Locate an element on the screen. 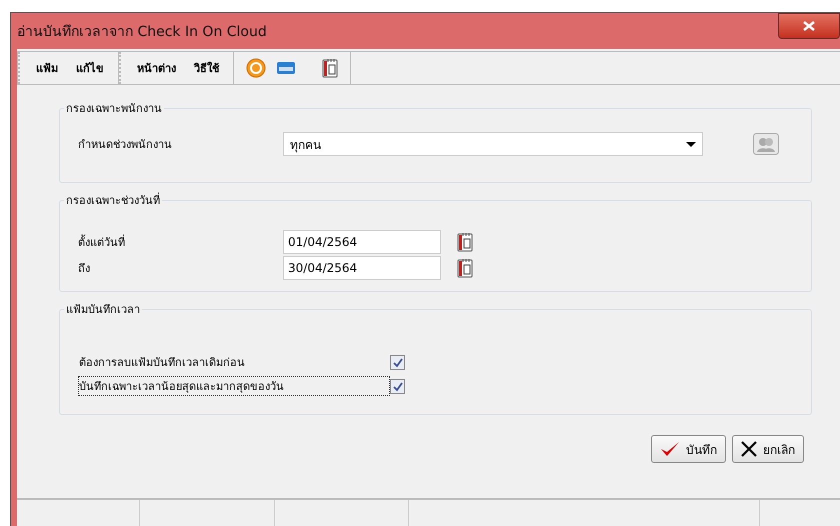 Image resolution: width=840 pixels, height=526 pixels. field-label: กำหนดช่วงพนักงาน is located at coordinates (125, 145).